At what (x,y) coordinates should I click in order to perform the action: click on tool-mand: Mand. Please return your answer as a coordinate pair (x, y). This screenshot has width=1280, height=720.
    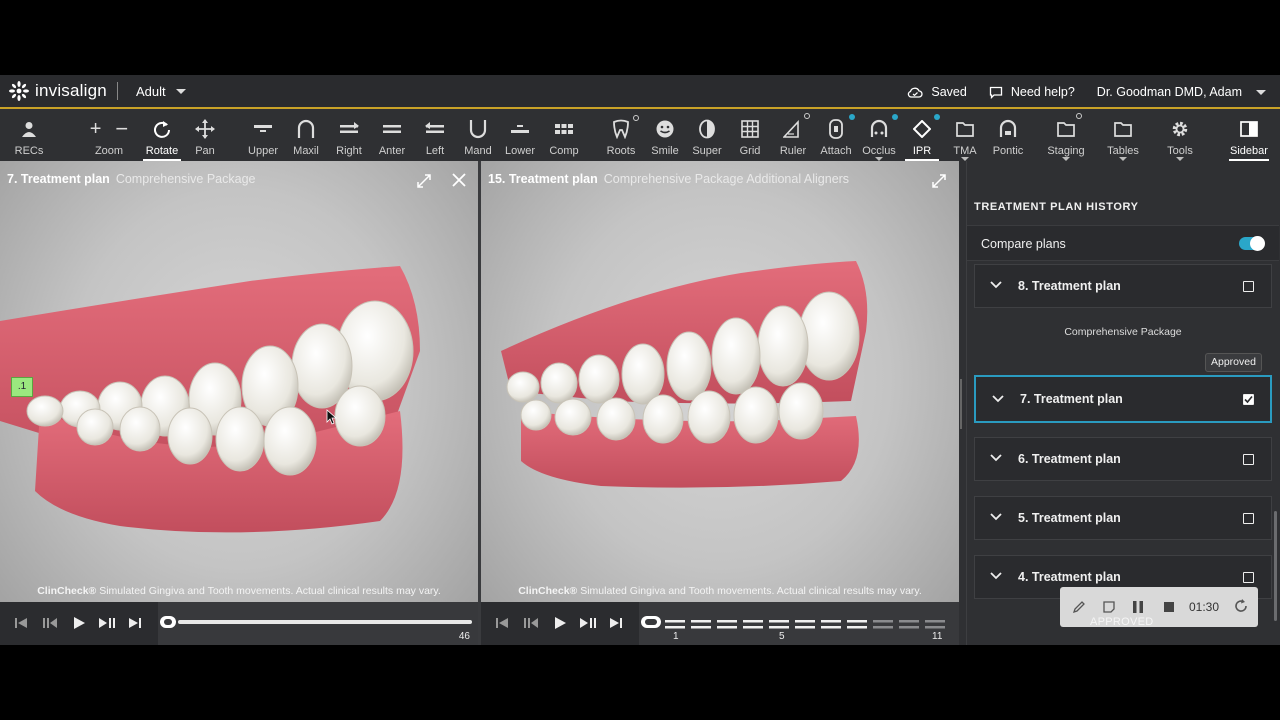
    Looking at the image, I should click on (478, 136).